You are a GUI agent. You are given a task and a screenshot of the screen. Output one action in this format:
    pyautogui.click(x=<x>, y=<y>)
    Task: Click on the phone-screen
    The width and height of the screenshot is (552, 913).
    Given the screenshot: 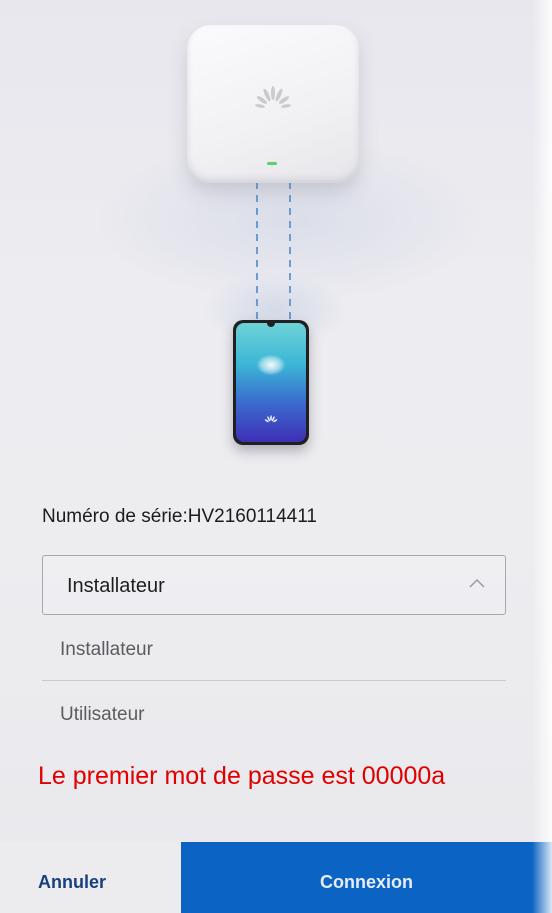 What is the action you would take?
    pyautogui.click(x=271, y=382)
    